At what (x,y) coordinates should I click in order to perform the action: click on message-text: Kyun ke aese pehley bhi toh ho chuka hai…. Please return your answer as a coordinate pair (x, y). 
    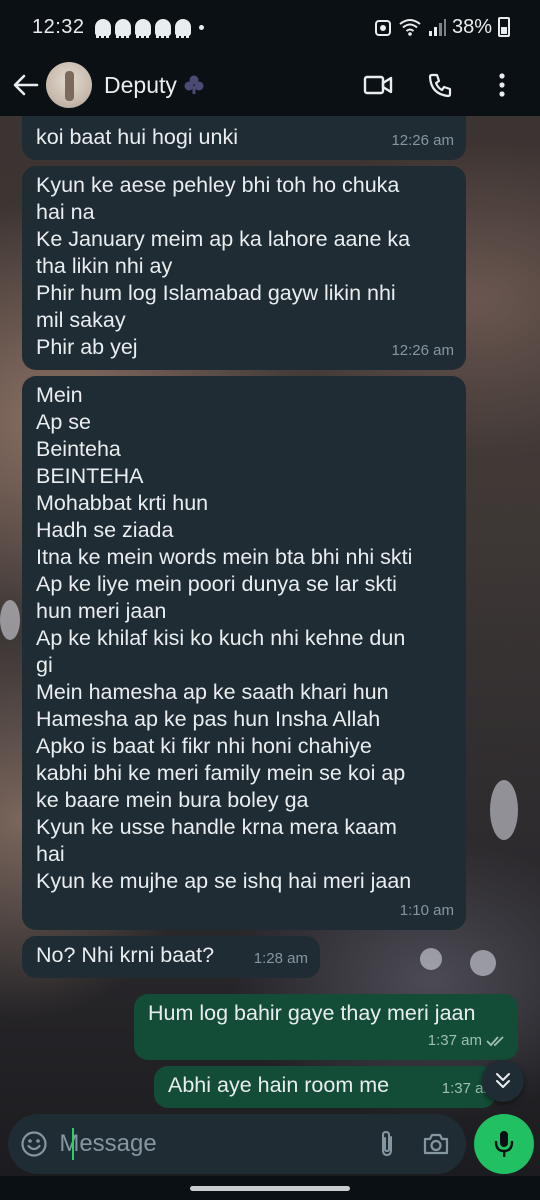
    Looking at the image, I should click on (223, 266).